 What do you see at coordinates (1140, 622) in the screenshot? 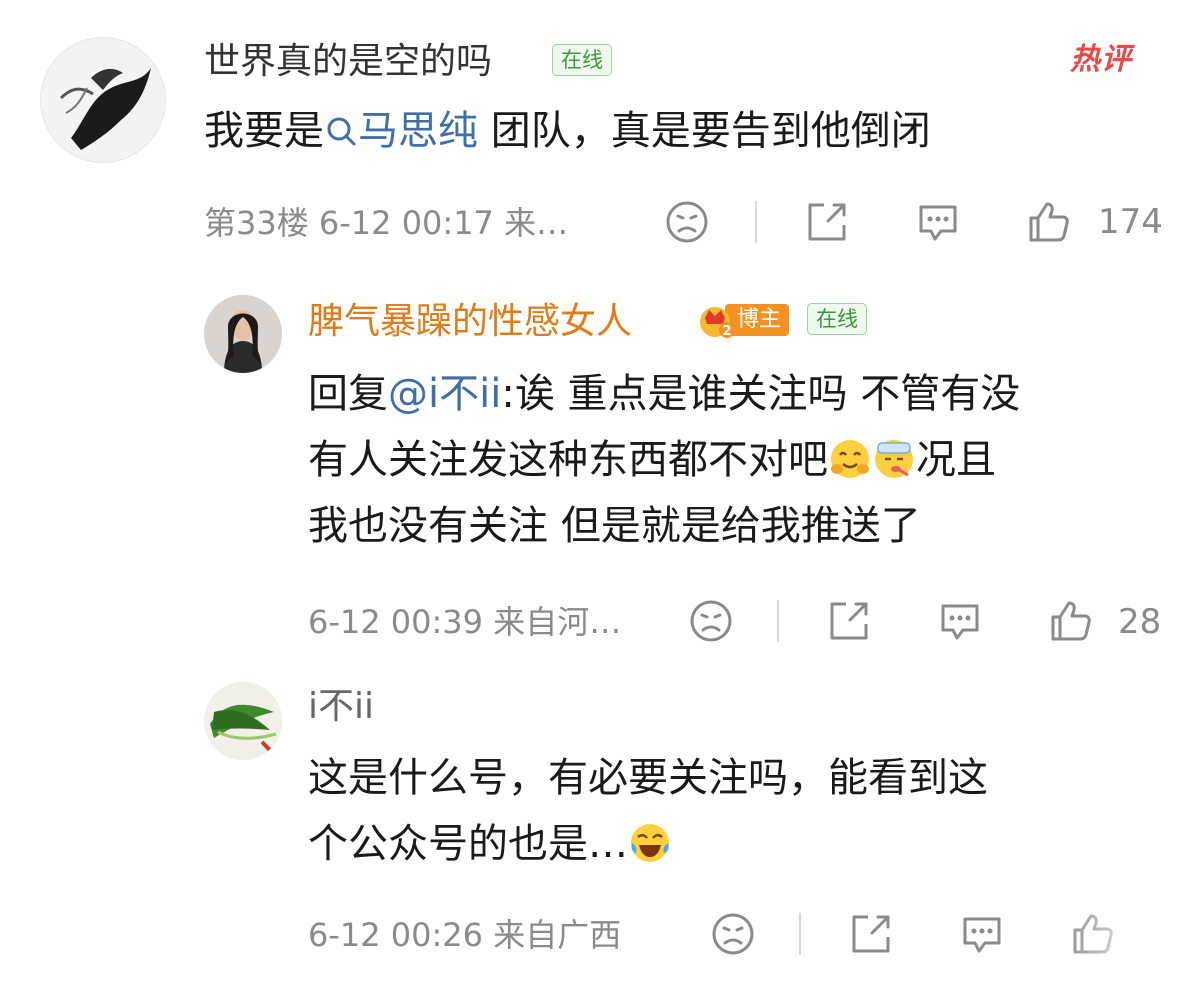
I see `like-count: 28` at bounding box center [1140, 622].